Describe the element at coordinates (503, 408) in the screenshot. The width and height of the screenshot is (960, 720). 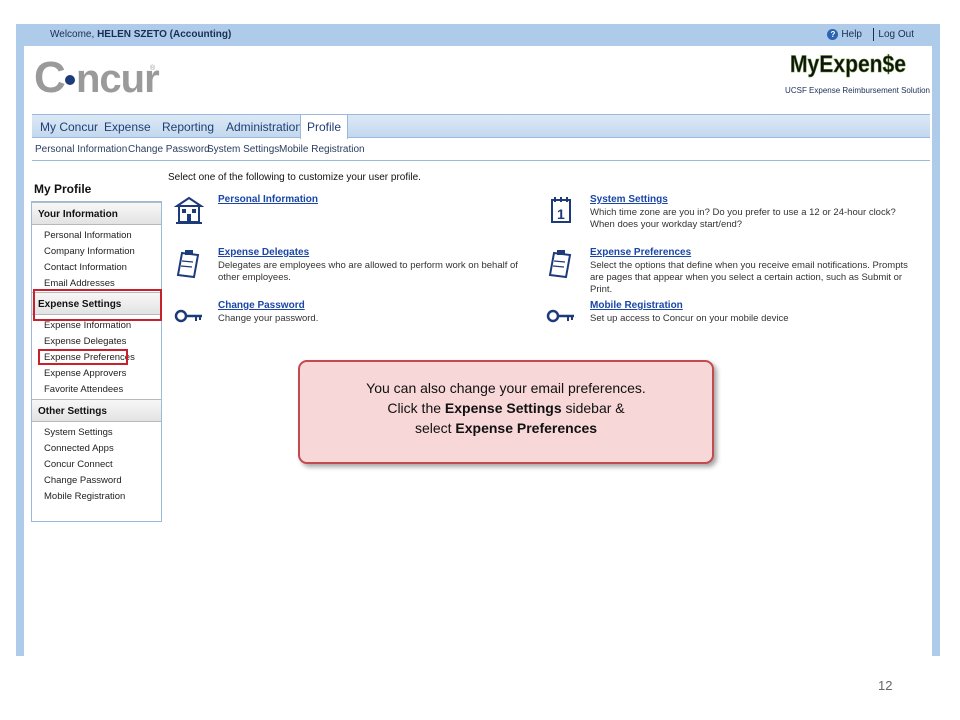
I see `callout-line-2-bold: Expense Settings` at that location.